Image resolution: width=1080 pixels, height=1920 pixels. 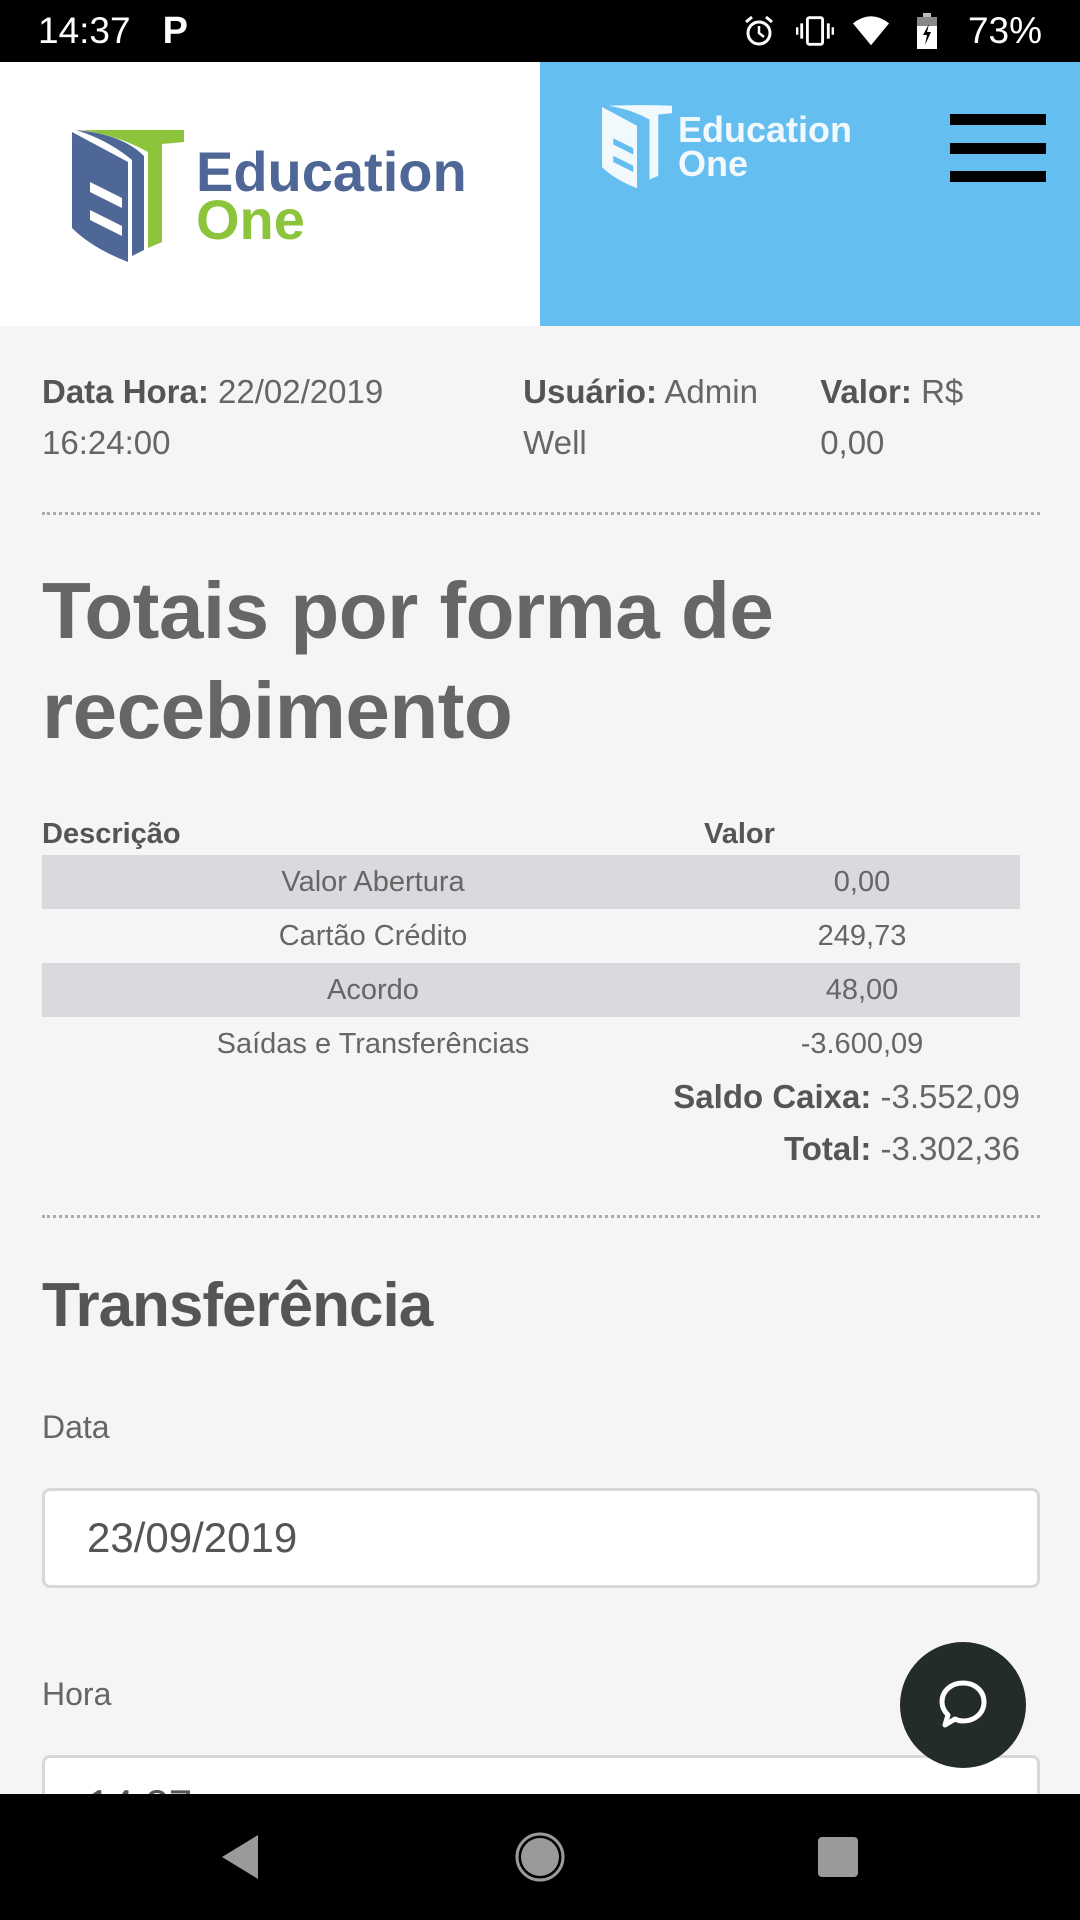 I want to click on back-icon, so click(x=240, y=1857).